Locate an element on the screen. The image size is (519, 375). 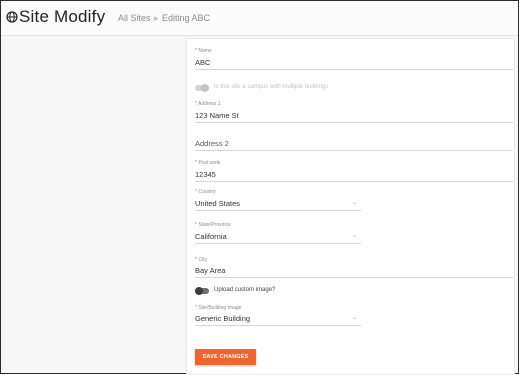
name-label: * Name is located at coordinates (203, 51).